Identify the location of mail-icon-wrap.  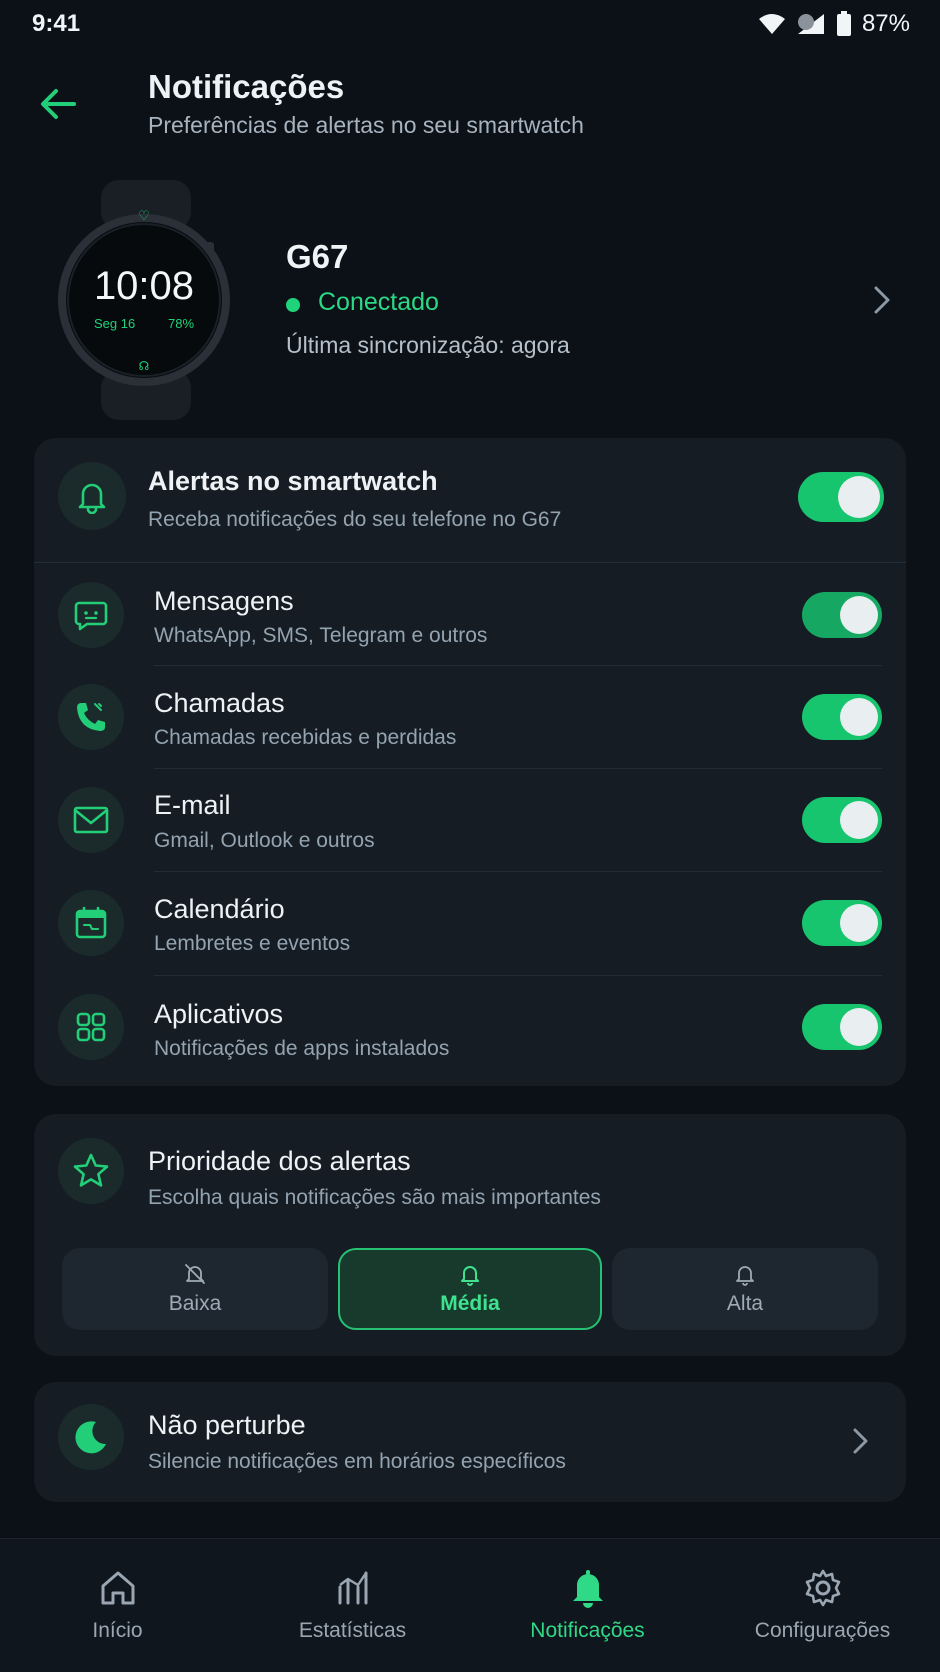
(91, 820).